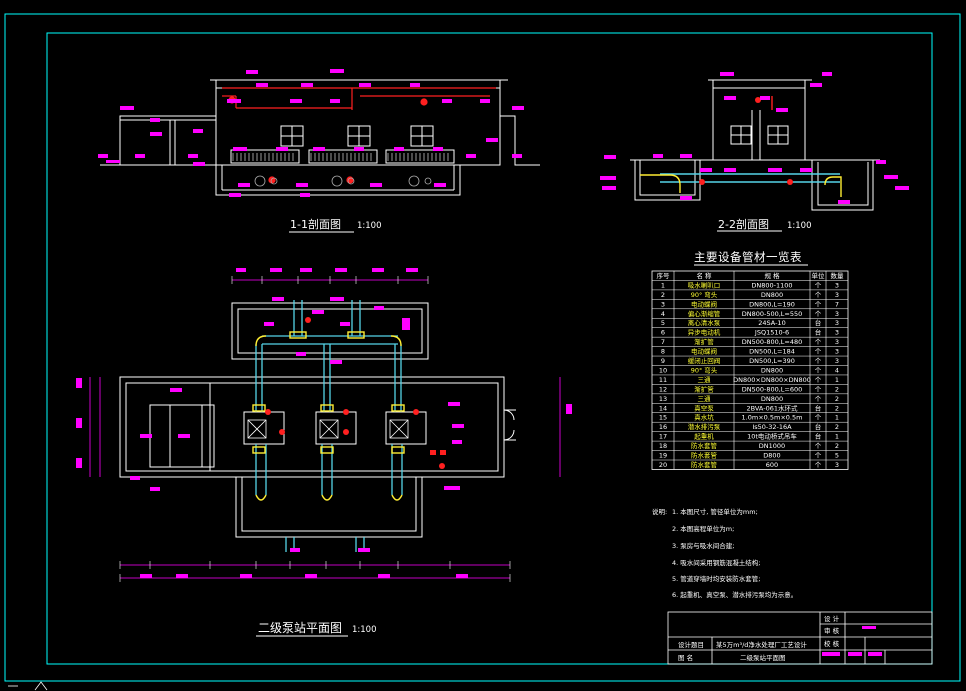 This screenshot has height=691, width=966. Describe the element at coordinates (328, 429) in the screenshot. I see `plan-pump-xmarks` at that location.